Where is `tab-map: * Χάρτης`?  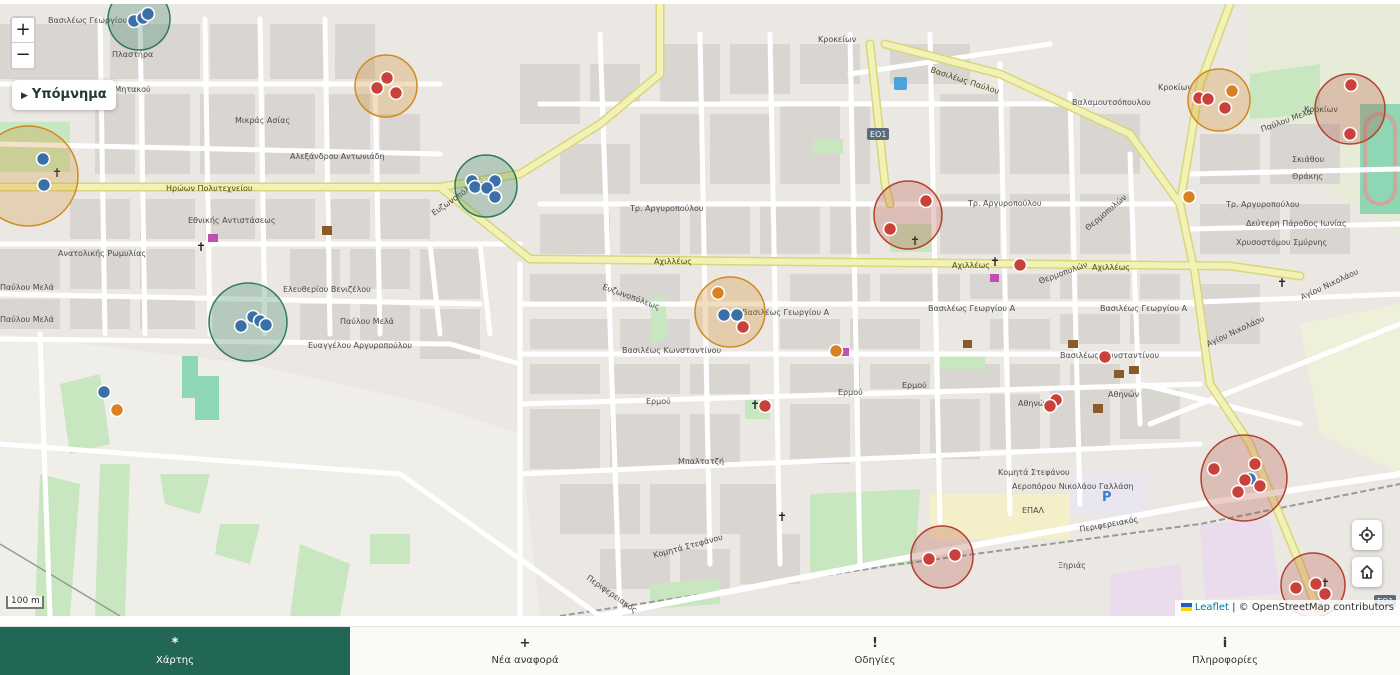 tab-map: * Χάρτης is located at coordinates (175, 651).